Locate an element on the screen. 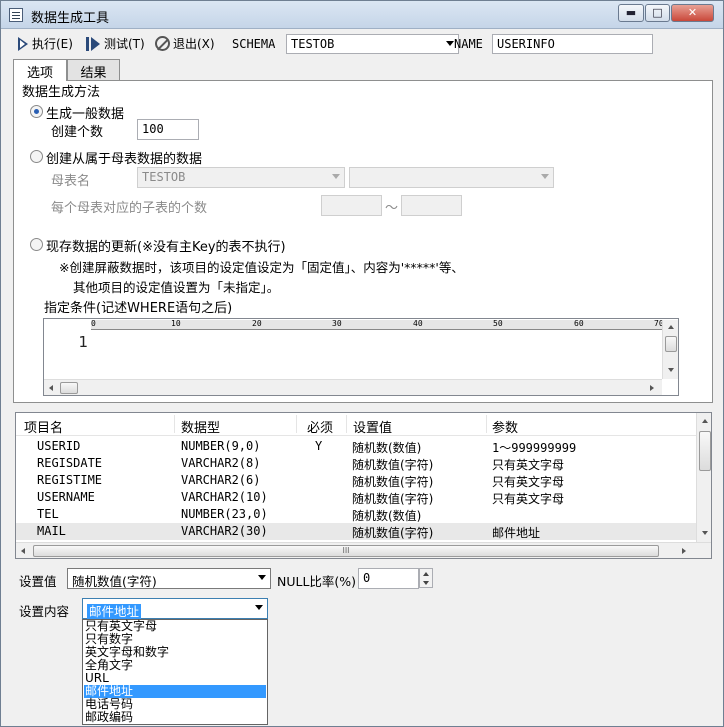  setting-value-label: 设置值 is located at coordinates (38, 581).